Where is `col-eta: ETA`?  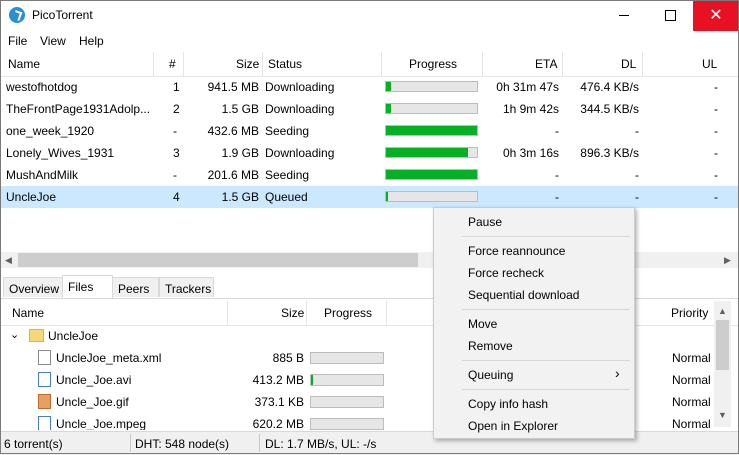 col-eta: ETA is located at coordinates (546, 64).